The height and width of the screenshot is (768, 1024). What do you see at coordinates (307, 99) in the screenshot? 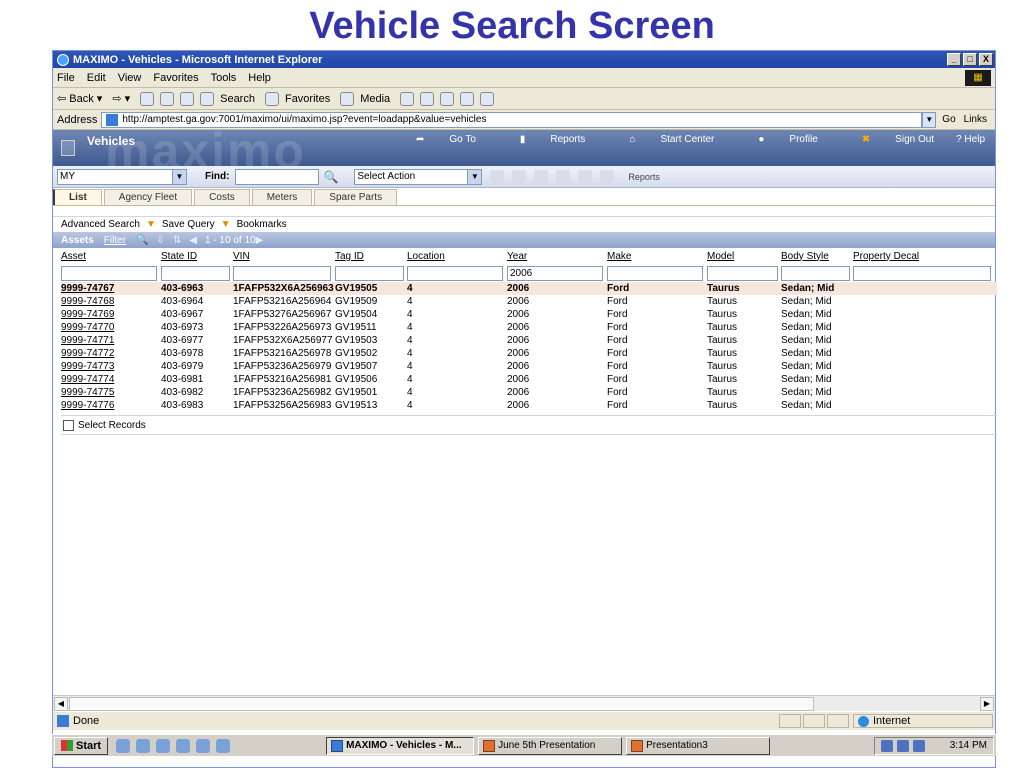
I see `favorites-button: Favorites` at bounding box center [307, 99].